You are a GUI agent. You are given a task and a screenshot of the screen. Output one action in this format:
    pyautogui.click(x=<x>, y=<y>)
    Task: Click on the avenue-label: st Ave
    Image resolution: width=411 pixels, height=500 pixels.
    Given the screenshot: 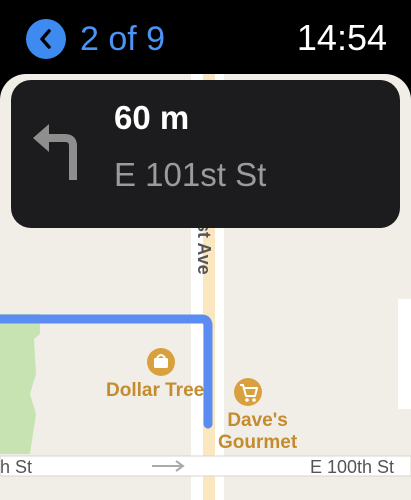 What is the action you would take?
    pyautogui.click(x=204, y=248)
    